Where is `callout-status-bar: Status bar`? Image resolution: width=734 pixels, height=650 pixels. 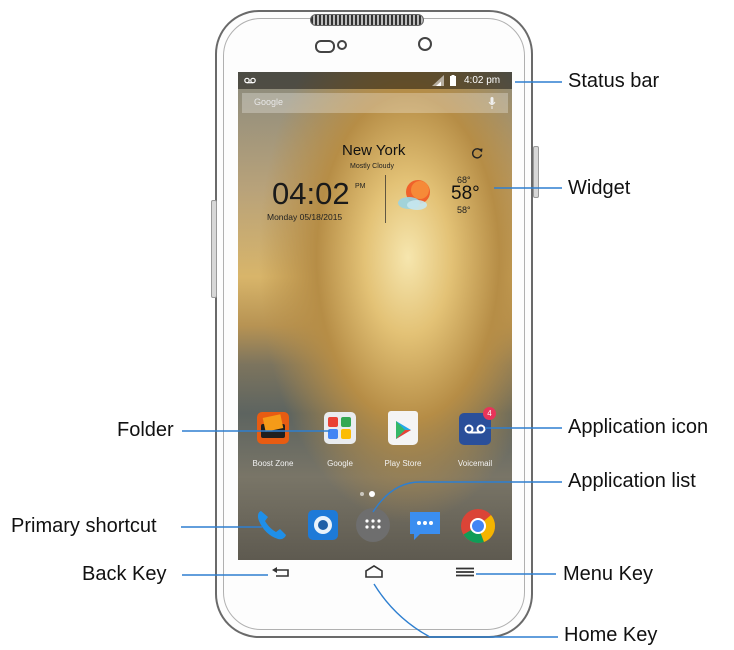
callout-status-bar: Status bar is located at coordinates (614, 81).